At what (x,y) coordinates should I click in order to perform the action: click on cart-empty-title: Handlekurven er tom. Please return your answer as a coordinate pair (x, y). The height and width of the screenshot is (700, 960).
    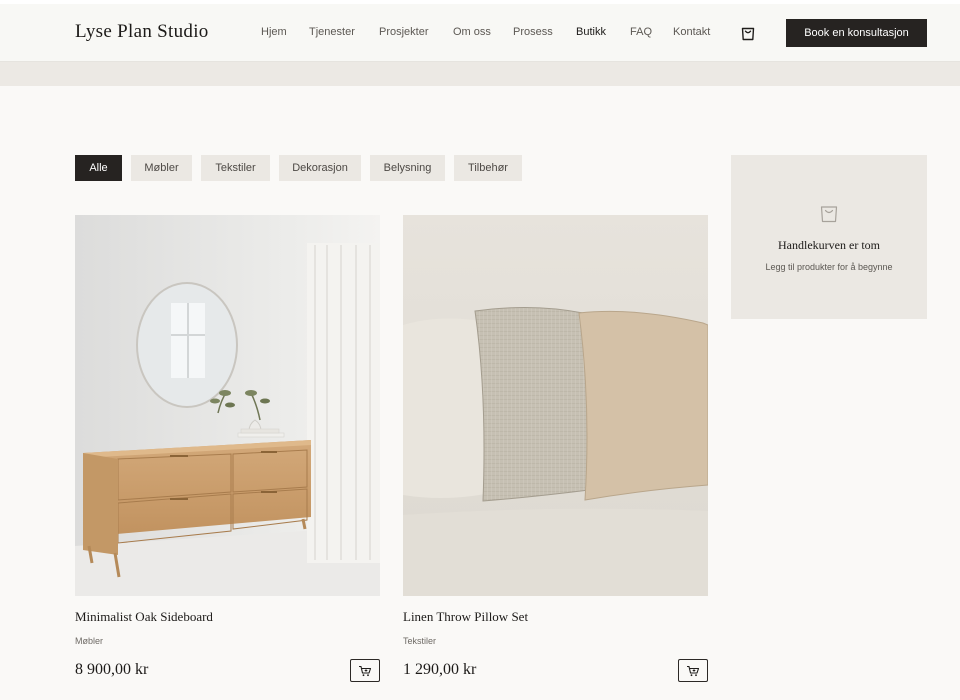
    Looking at the image, I should click on (829, 245).